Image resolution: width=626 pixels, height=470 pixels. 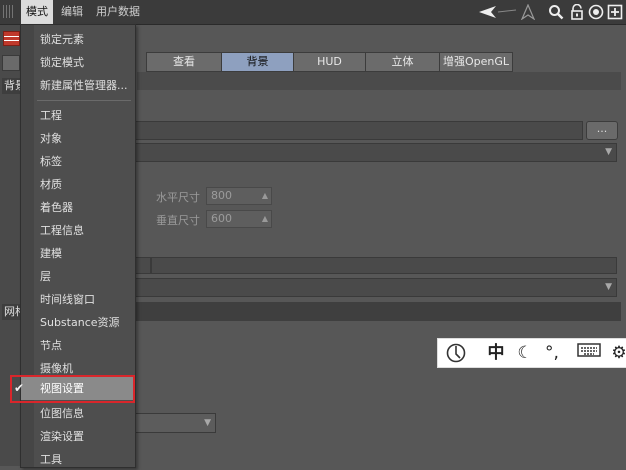 What do you see at coordinates (376, 152) in the screenshot?
I see `dropdown-select: ▼` at bounding box center [376, 152].